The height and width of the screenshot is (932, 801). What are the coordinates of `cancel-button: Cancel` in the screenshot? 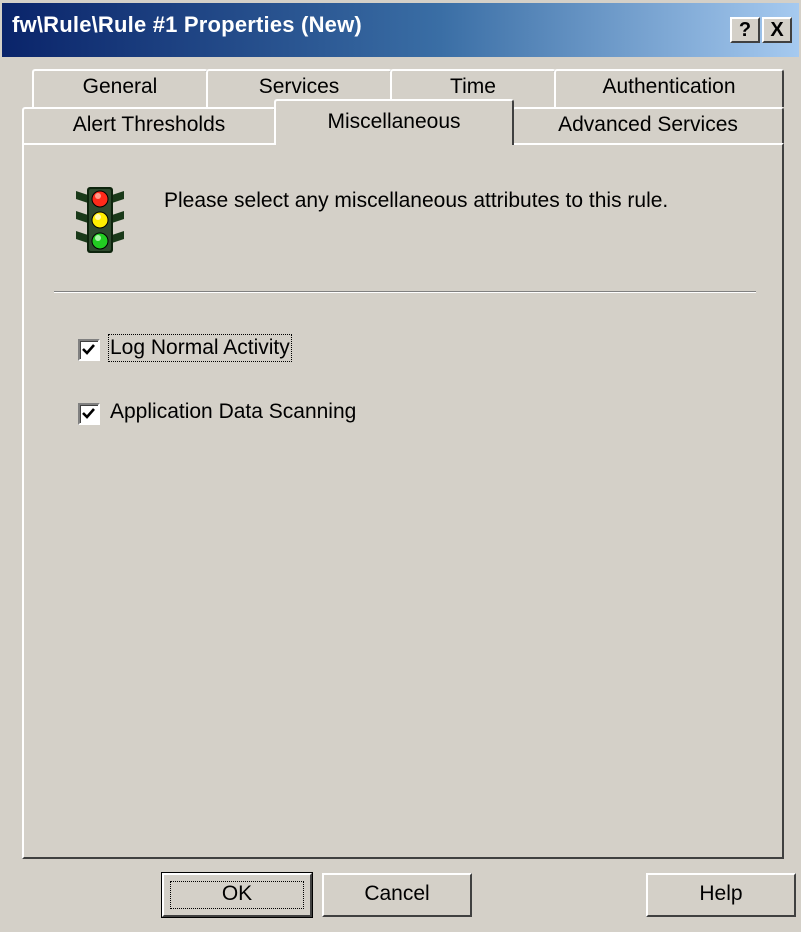 It's located at (397, 895).